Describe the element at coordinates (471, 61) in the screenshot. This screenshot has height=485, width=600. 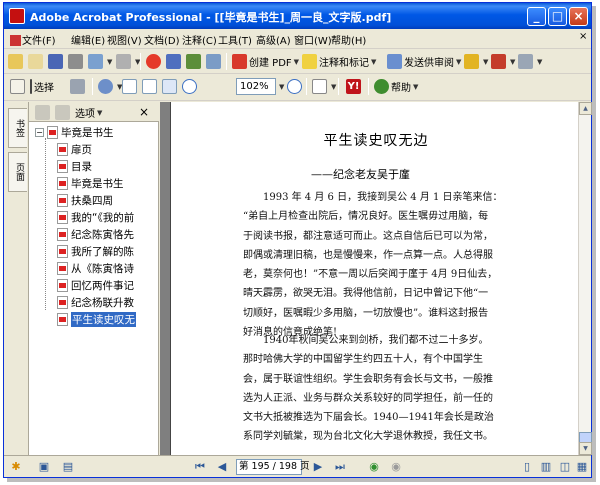
I see `lock-icon` at that location.